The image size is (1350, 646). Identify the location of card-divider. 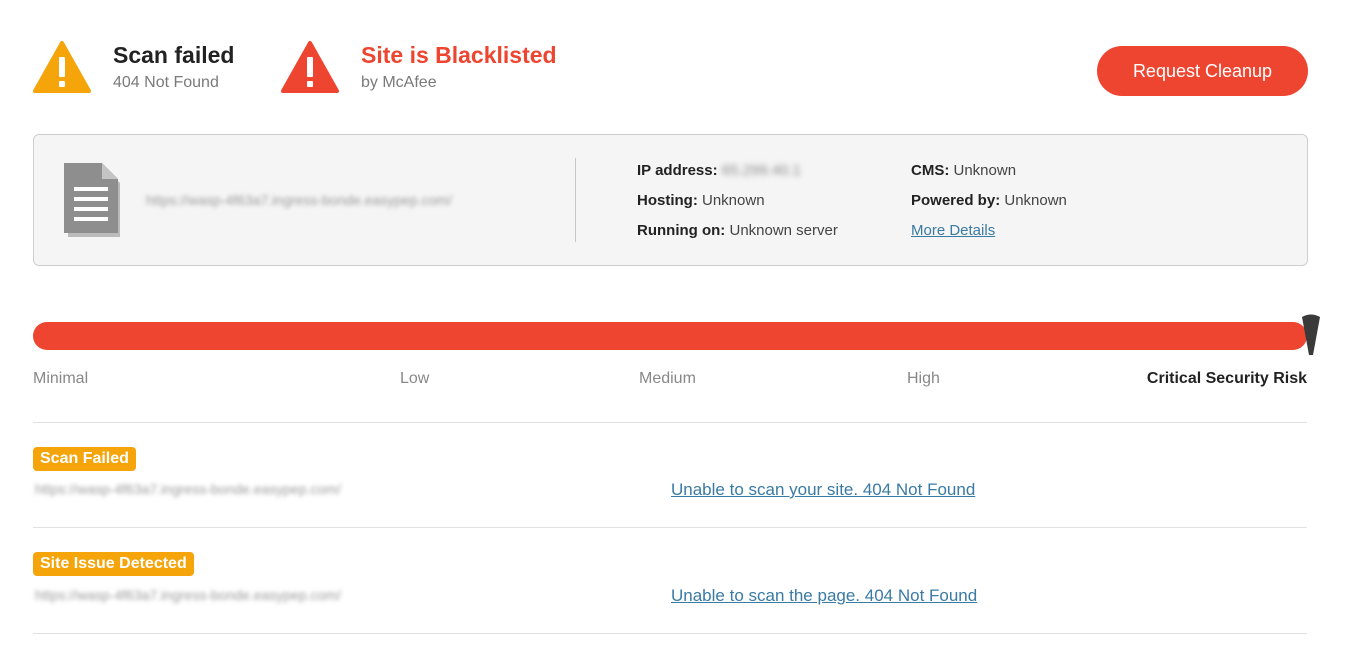
(575, 200).